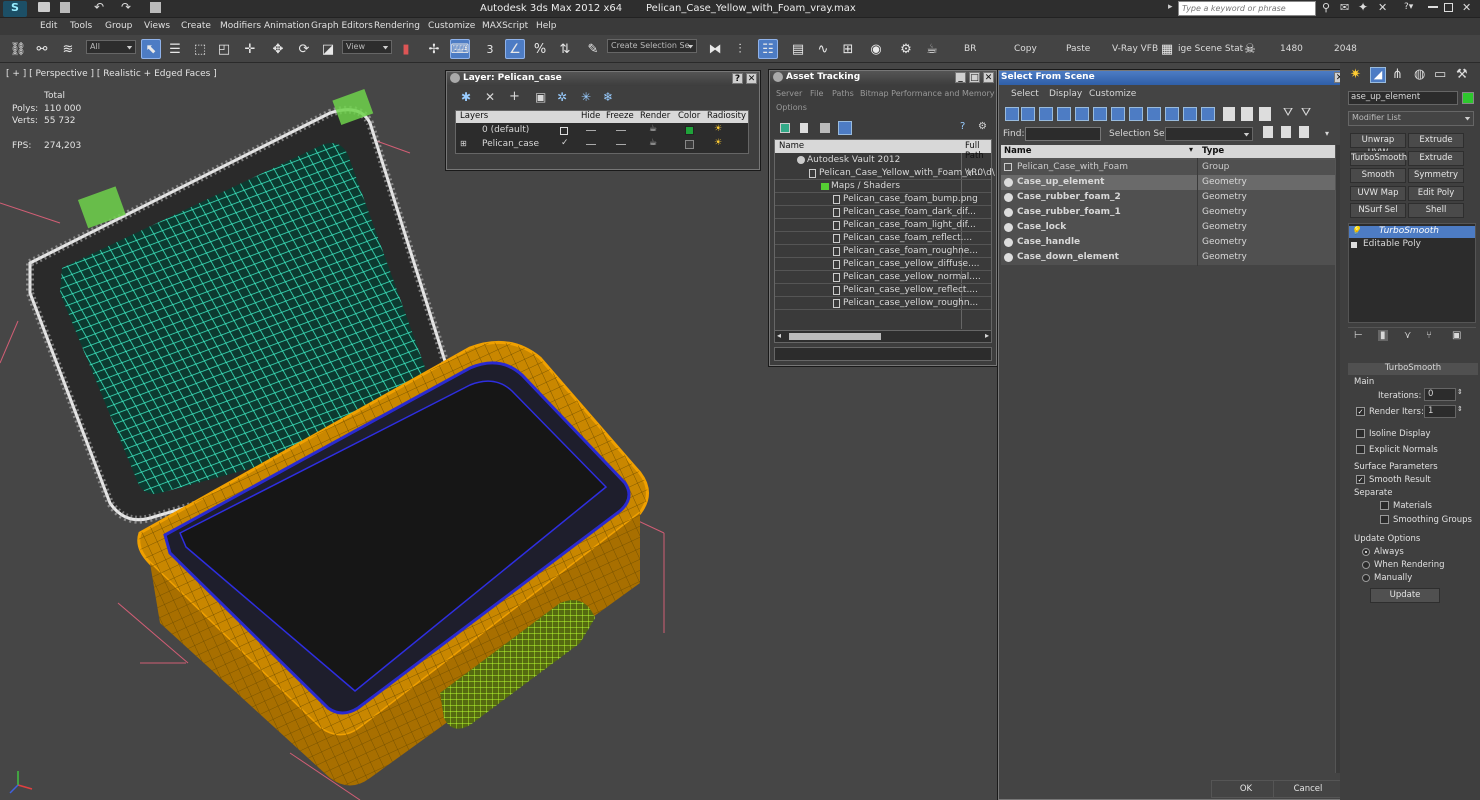 This screenshot has height=800, width=1480. What do you see at coordinates (1383, 335) in the screenshot?
I see `show-end-result-icon: ▮` at bounding box center [1383, 335].